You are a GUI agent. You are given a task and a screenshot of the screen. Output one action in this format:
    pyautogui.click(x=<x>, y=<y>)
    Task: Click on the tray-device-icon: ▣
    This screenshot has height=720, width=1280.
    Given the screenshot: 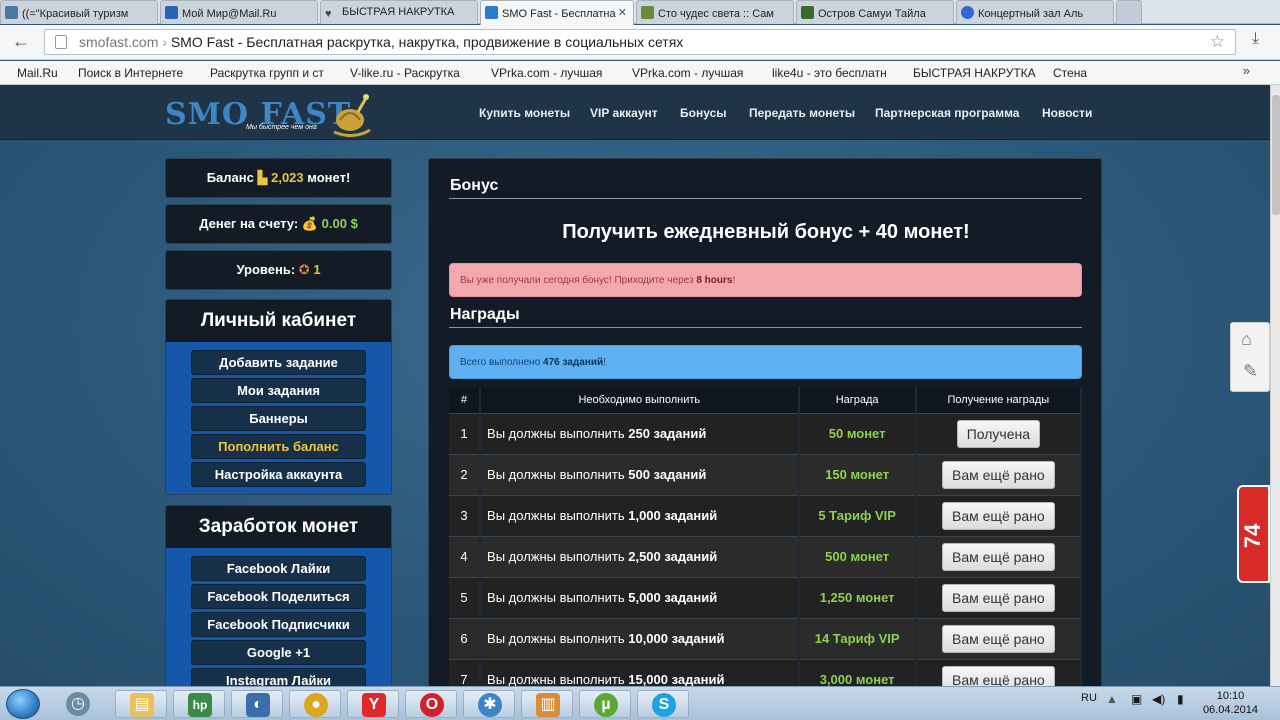 What is the action you would take?
    pyautogui.click(x=1136, y=699)
    